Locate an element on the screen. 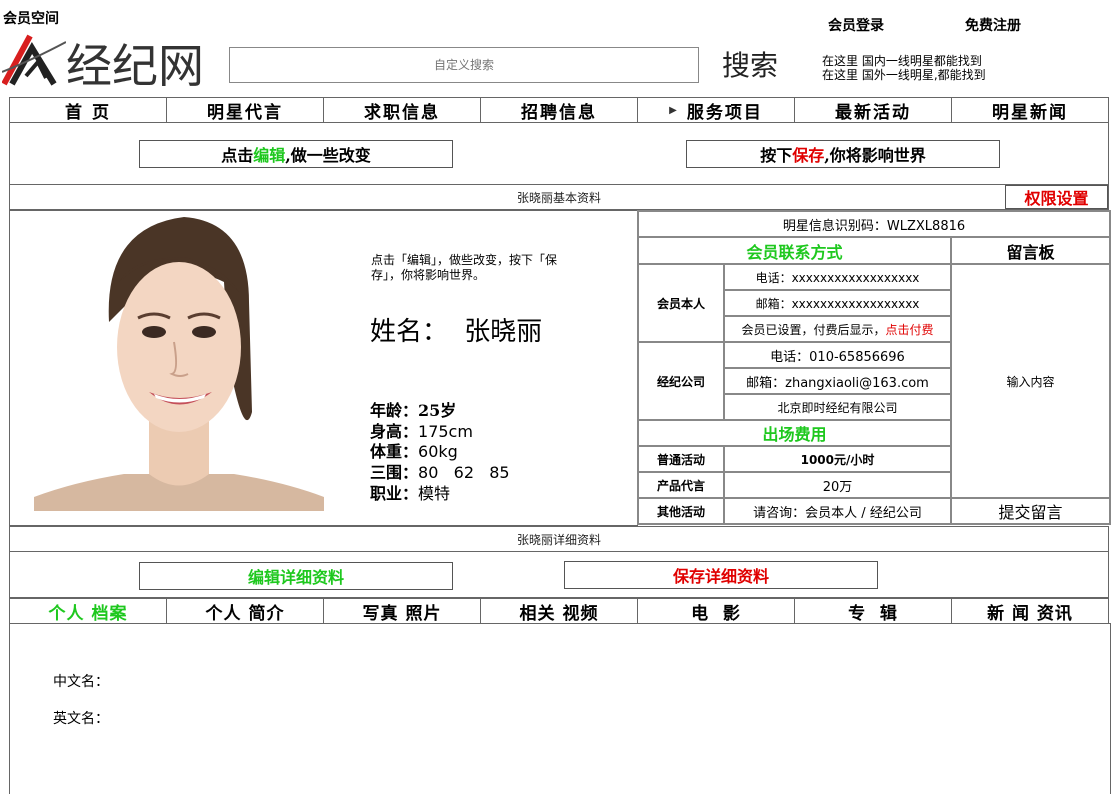 This screenshot has width=1115, height=794. tab-personal-profile: 个人 档案 is located at coordinates (88, 611).